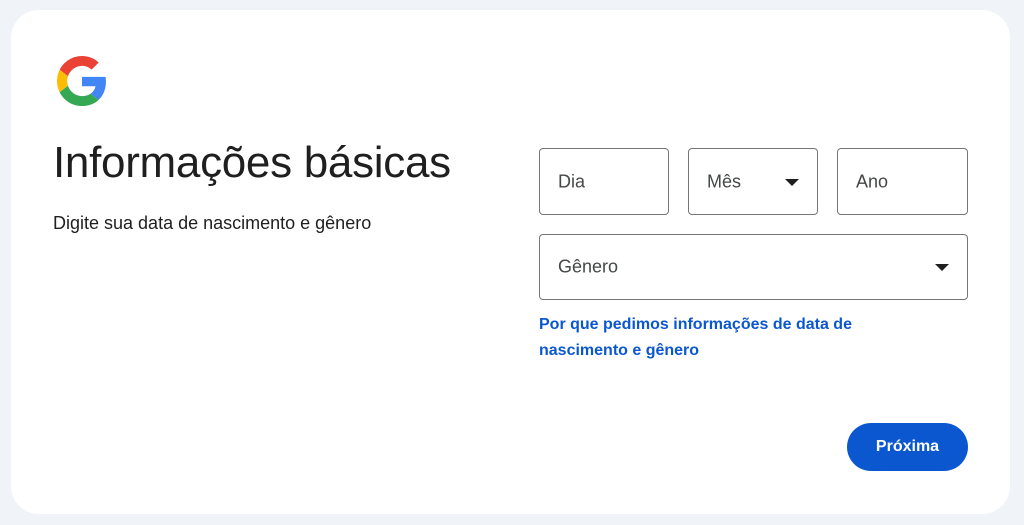  I want to click on gender-placeholder: Gênero, so click(588, 266).